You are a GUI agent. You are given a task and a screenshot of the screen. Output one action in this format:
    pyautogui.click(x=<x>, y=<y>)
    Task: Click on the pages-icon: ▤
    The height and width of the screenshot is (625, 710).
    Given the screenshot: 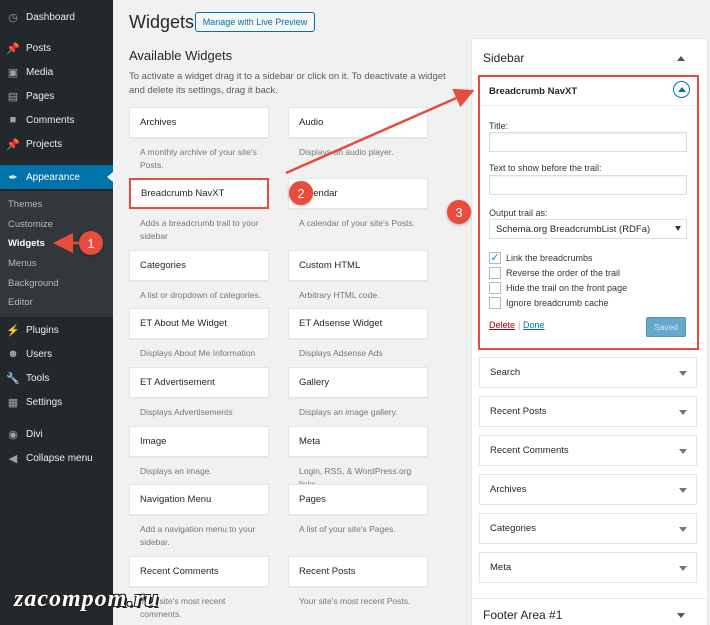 What is the action you would take?
    pyautogui.click(x=13, y=96)
    